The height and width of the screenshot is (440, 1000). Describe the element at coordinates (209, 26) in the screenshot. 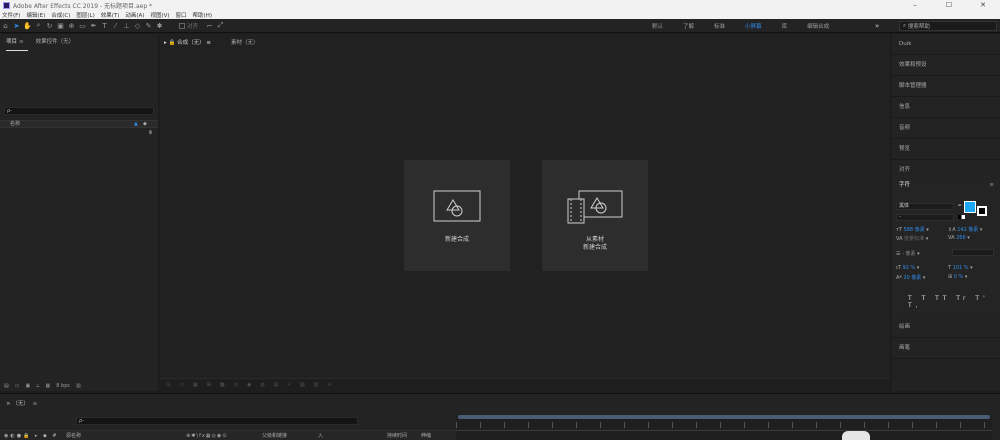

I see `snap-option-icon: ⌐` at that location.